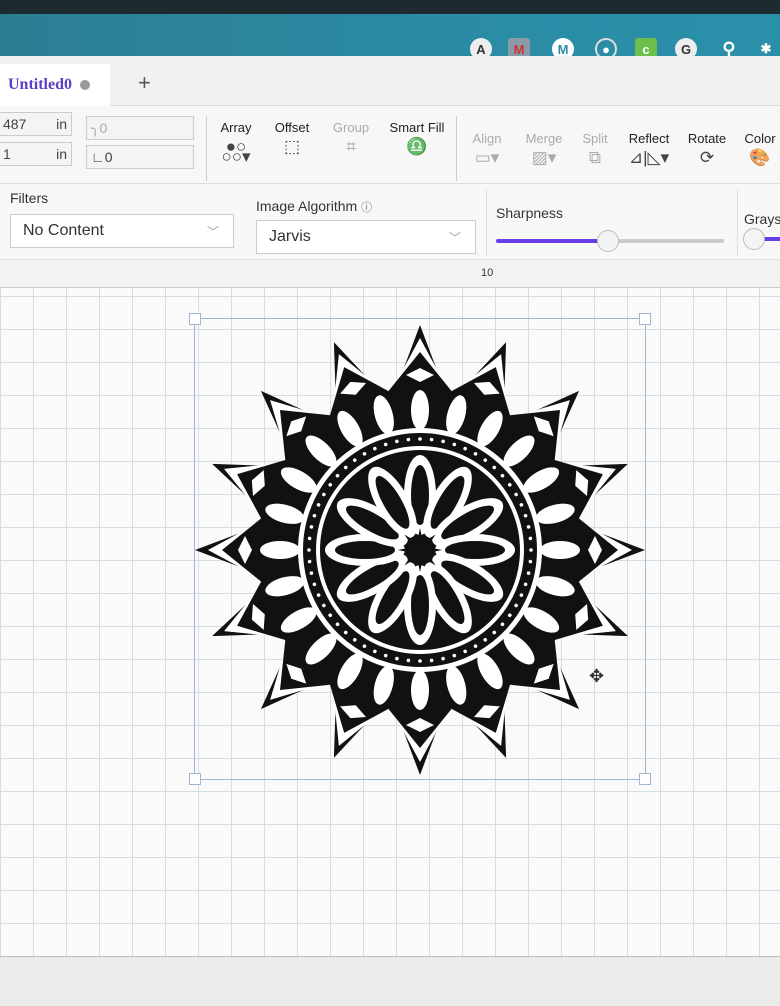  Describe the element at coordinates (103, 128) in the screenshot. I see `corner-value: 0` at that location.